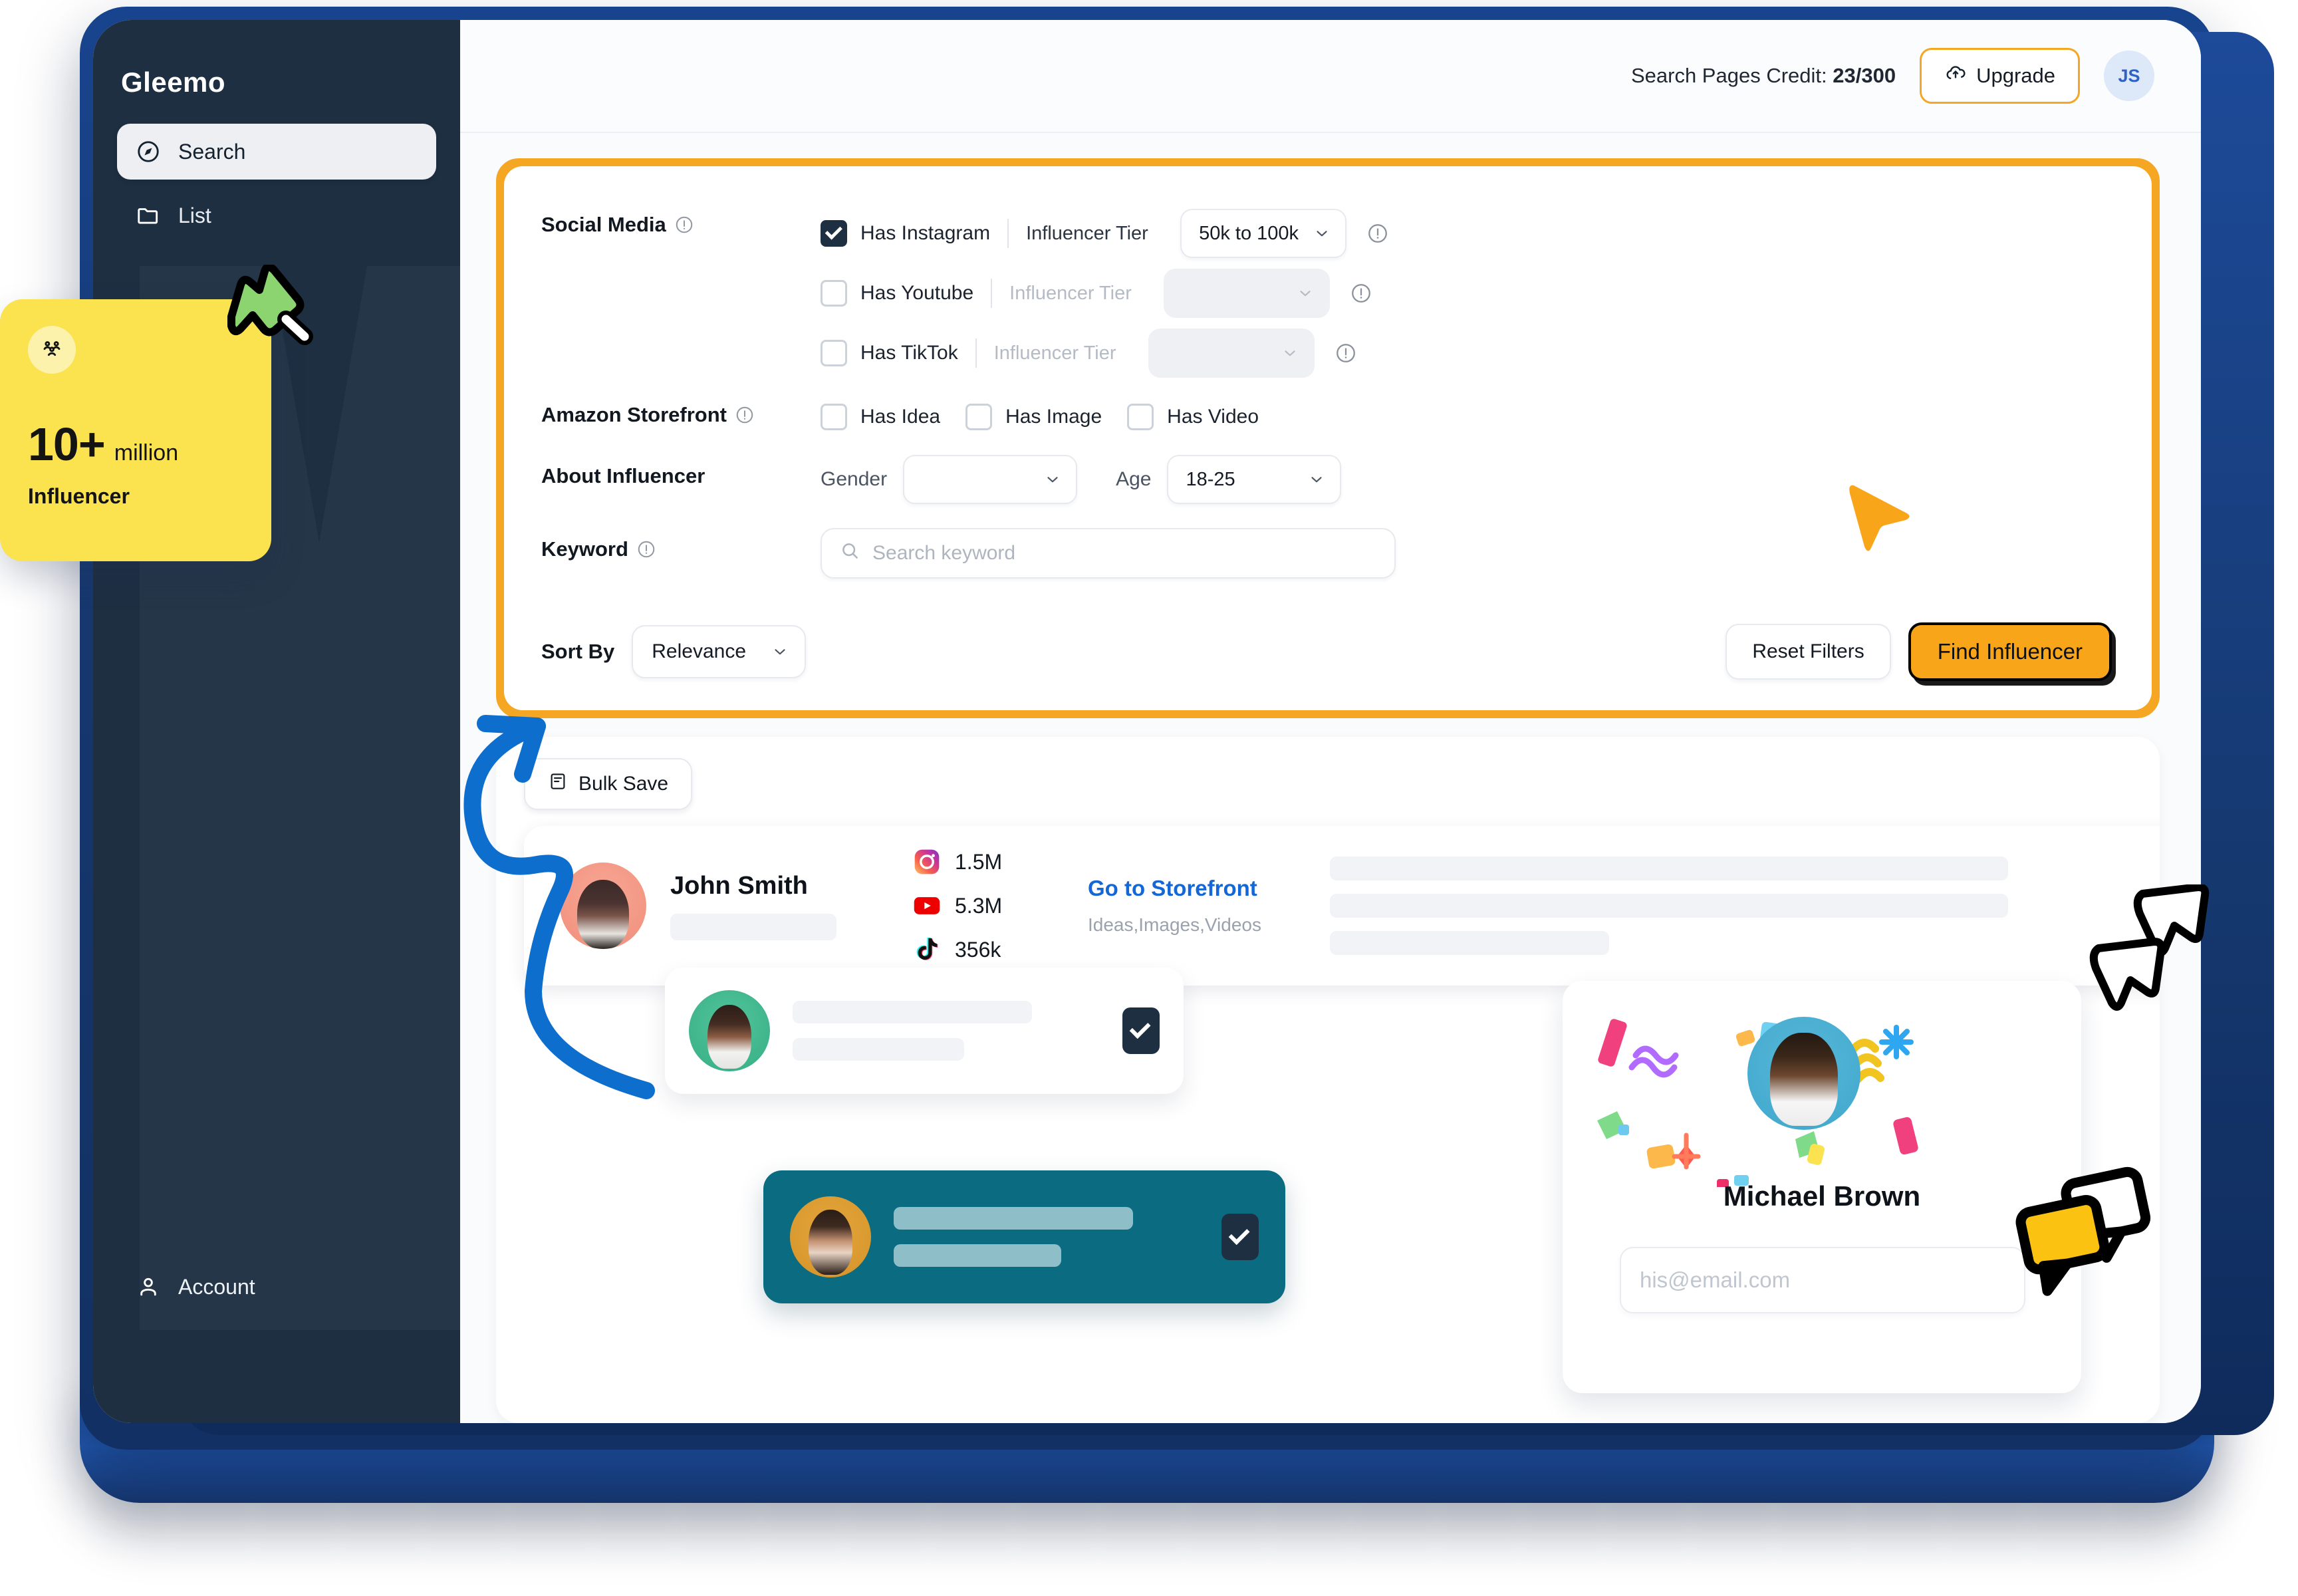 The image size is (2298, 1596). What do you see at coordinates (148, 1286) in the screenshot?
I see `user-icon` at bounding box center [148, 1286].